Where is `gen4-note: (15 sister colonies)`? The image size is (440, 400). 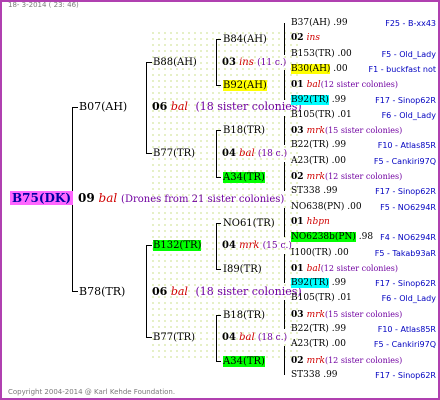
gen4-note: (15 sister colonies) is located at coordinates (363, 131).